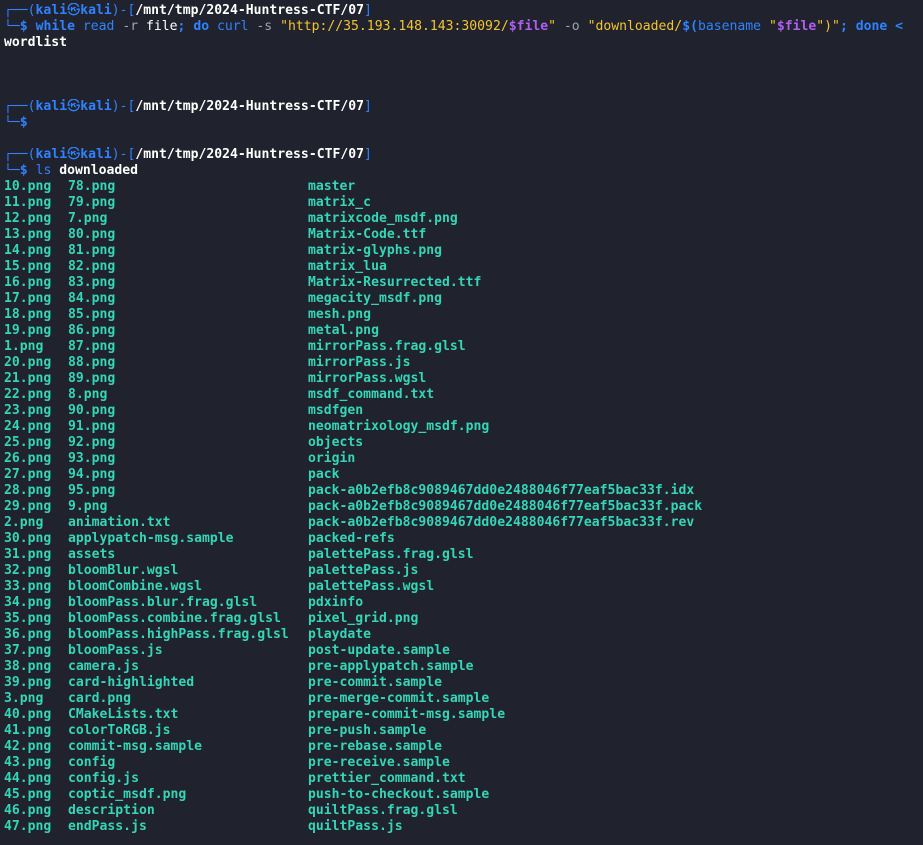 The width and height of the screenshot is (923, 845). I want to click on file-entry: 17.png, so click(28, 298).